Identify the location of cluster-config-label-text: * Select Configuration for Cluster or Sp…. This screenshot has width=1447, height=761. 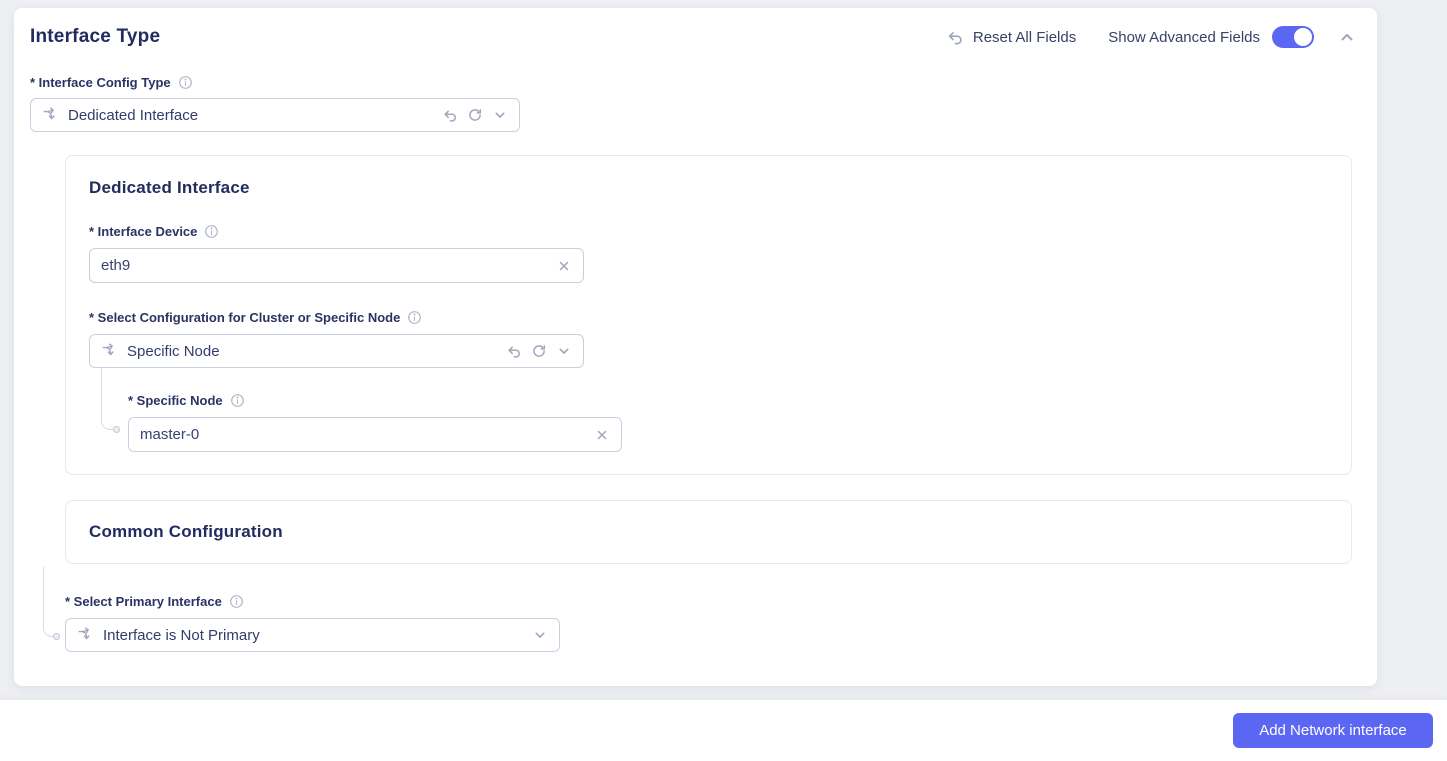
(245, 317).